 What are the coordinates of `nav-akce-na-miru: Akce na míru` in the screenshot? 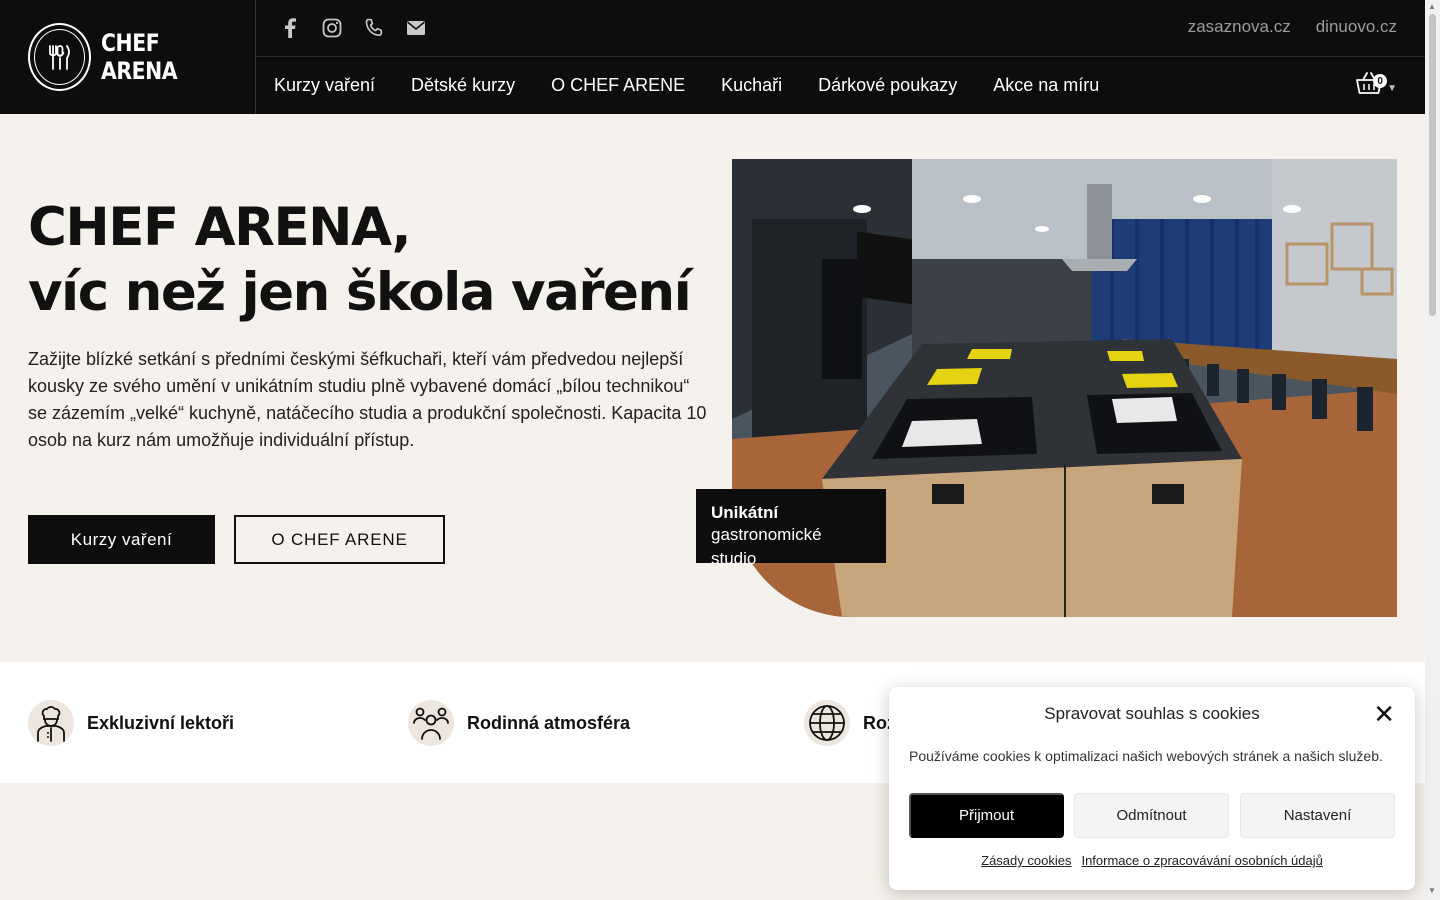 It's located at (1046, 85).